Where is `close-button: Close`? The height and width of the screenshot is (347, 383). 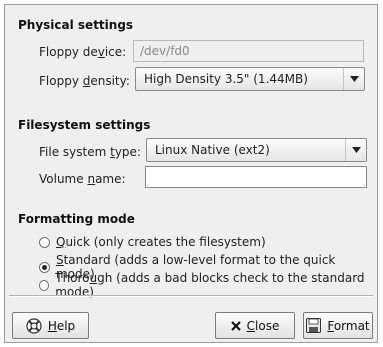
close-button: Close is located at coordinates (255, 325).